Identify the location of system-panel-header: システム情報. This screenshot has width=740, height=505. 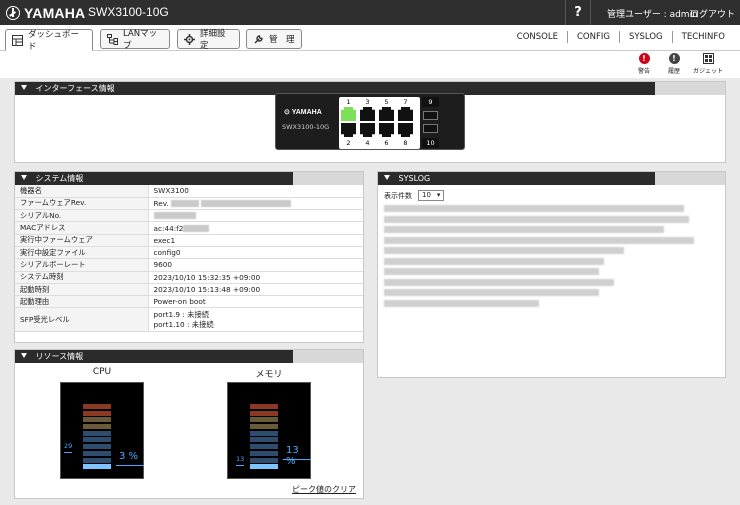
(189, 178).